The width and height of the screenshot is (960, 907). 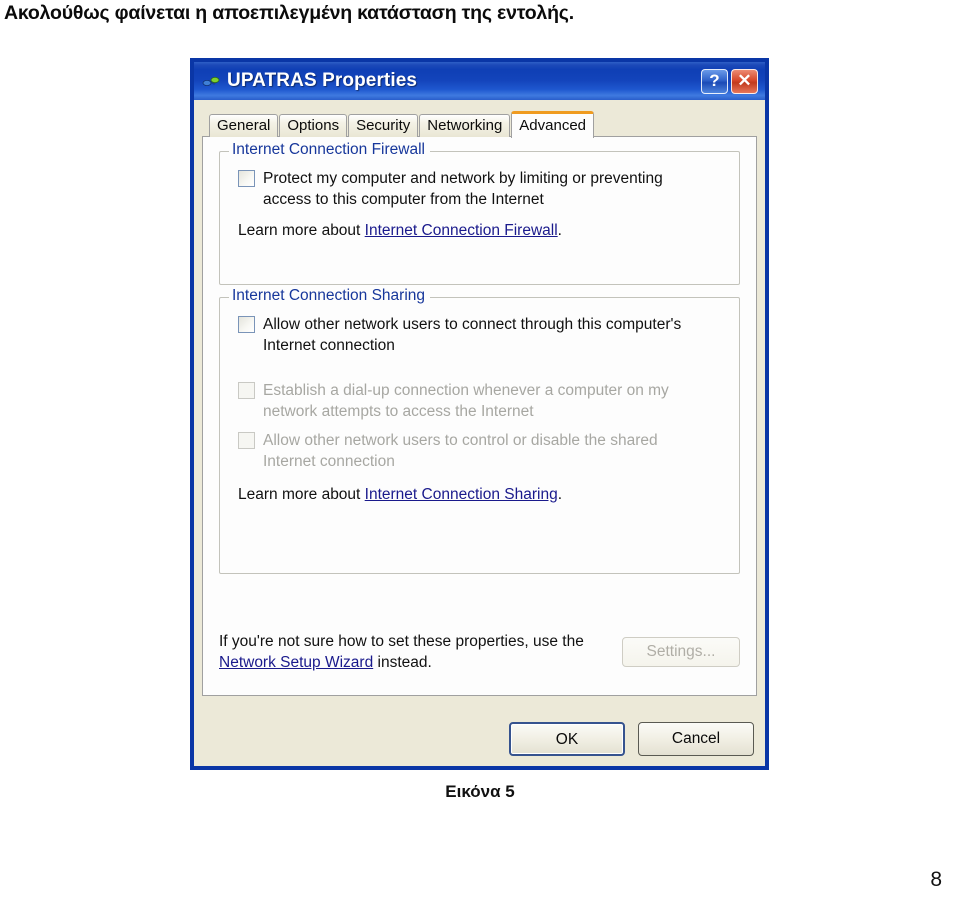 What do you see at coordinates (329, 150) in the screenshot?
I see `group-legend-firewall: Internet Connection Firewall` at bounding box center [329, 150].